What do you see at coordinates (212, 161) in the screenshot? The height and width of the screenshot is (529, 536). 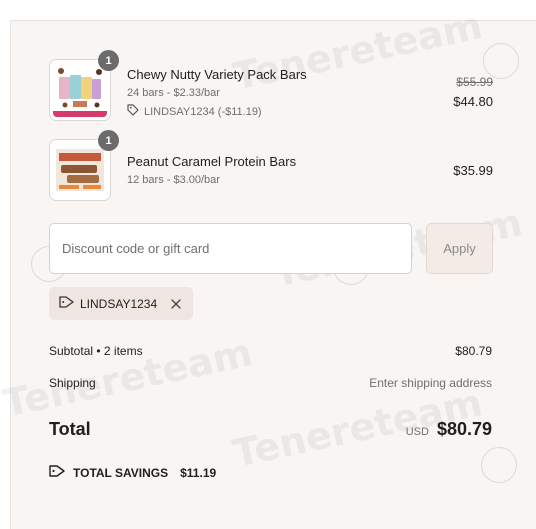 I see `product-name: Peanut Caramel Protein Bars` at bounding box center [212, 161].